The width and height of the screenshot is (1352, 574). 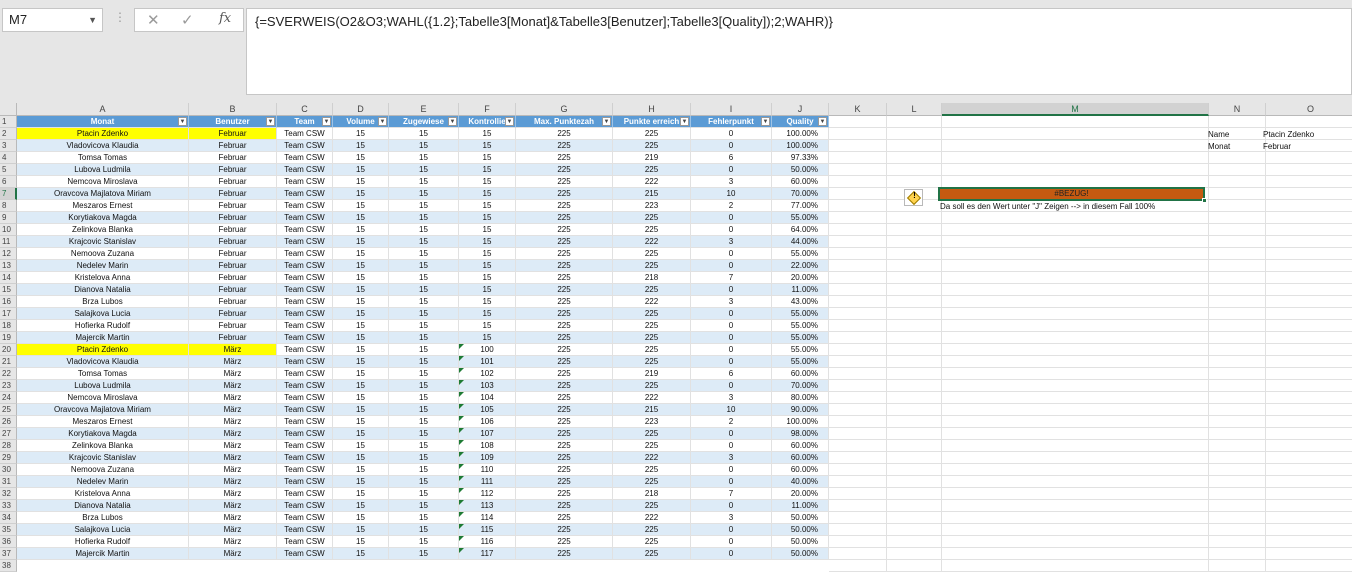 What do you see at coordinates (800, 506) in the screenshot?
I see `table-cell: 11.00%` at bounding box center [800, 506].